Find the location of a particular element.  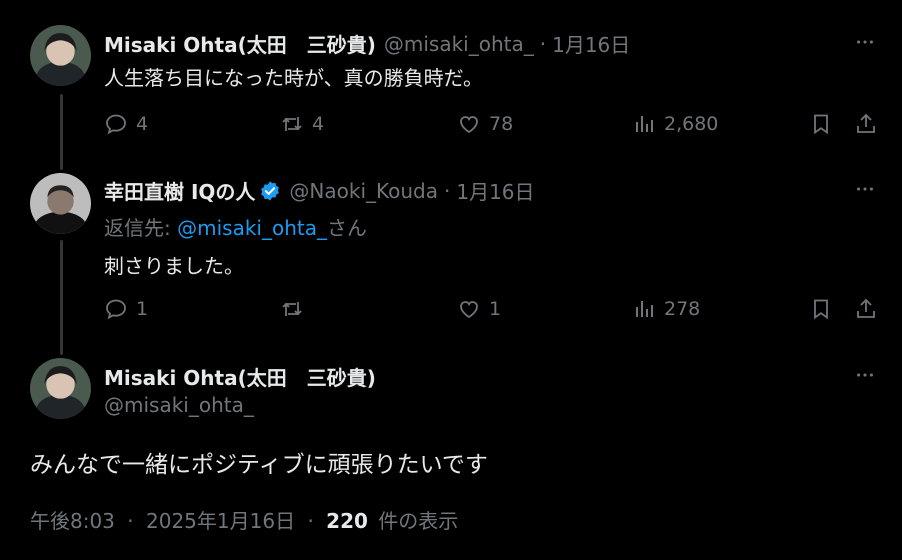

like-count: 78 is located at coordinates (501, 124).